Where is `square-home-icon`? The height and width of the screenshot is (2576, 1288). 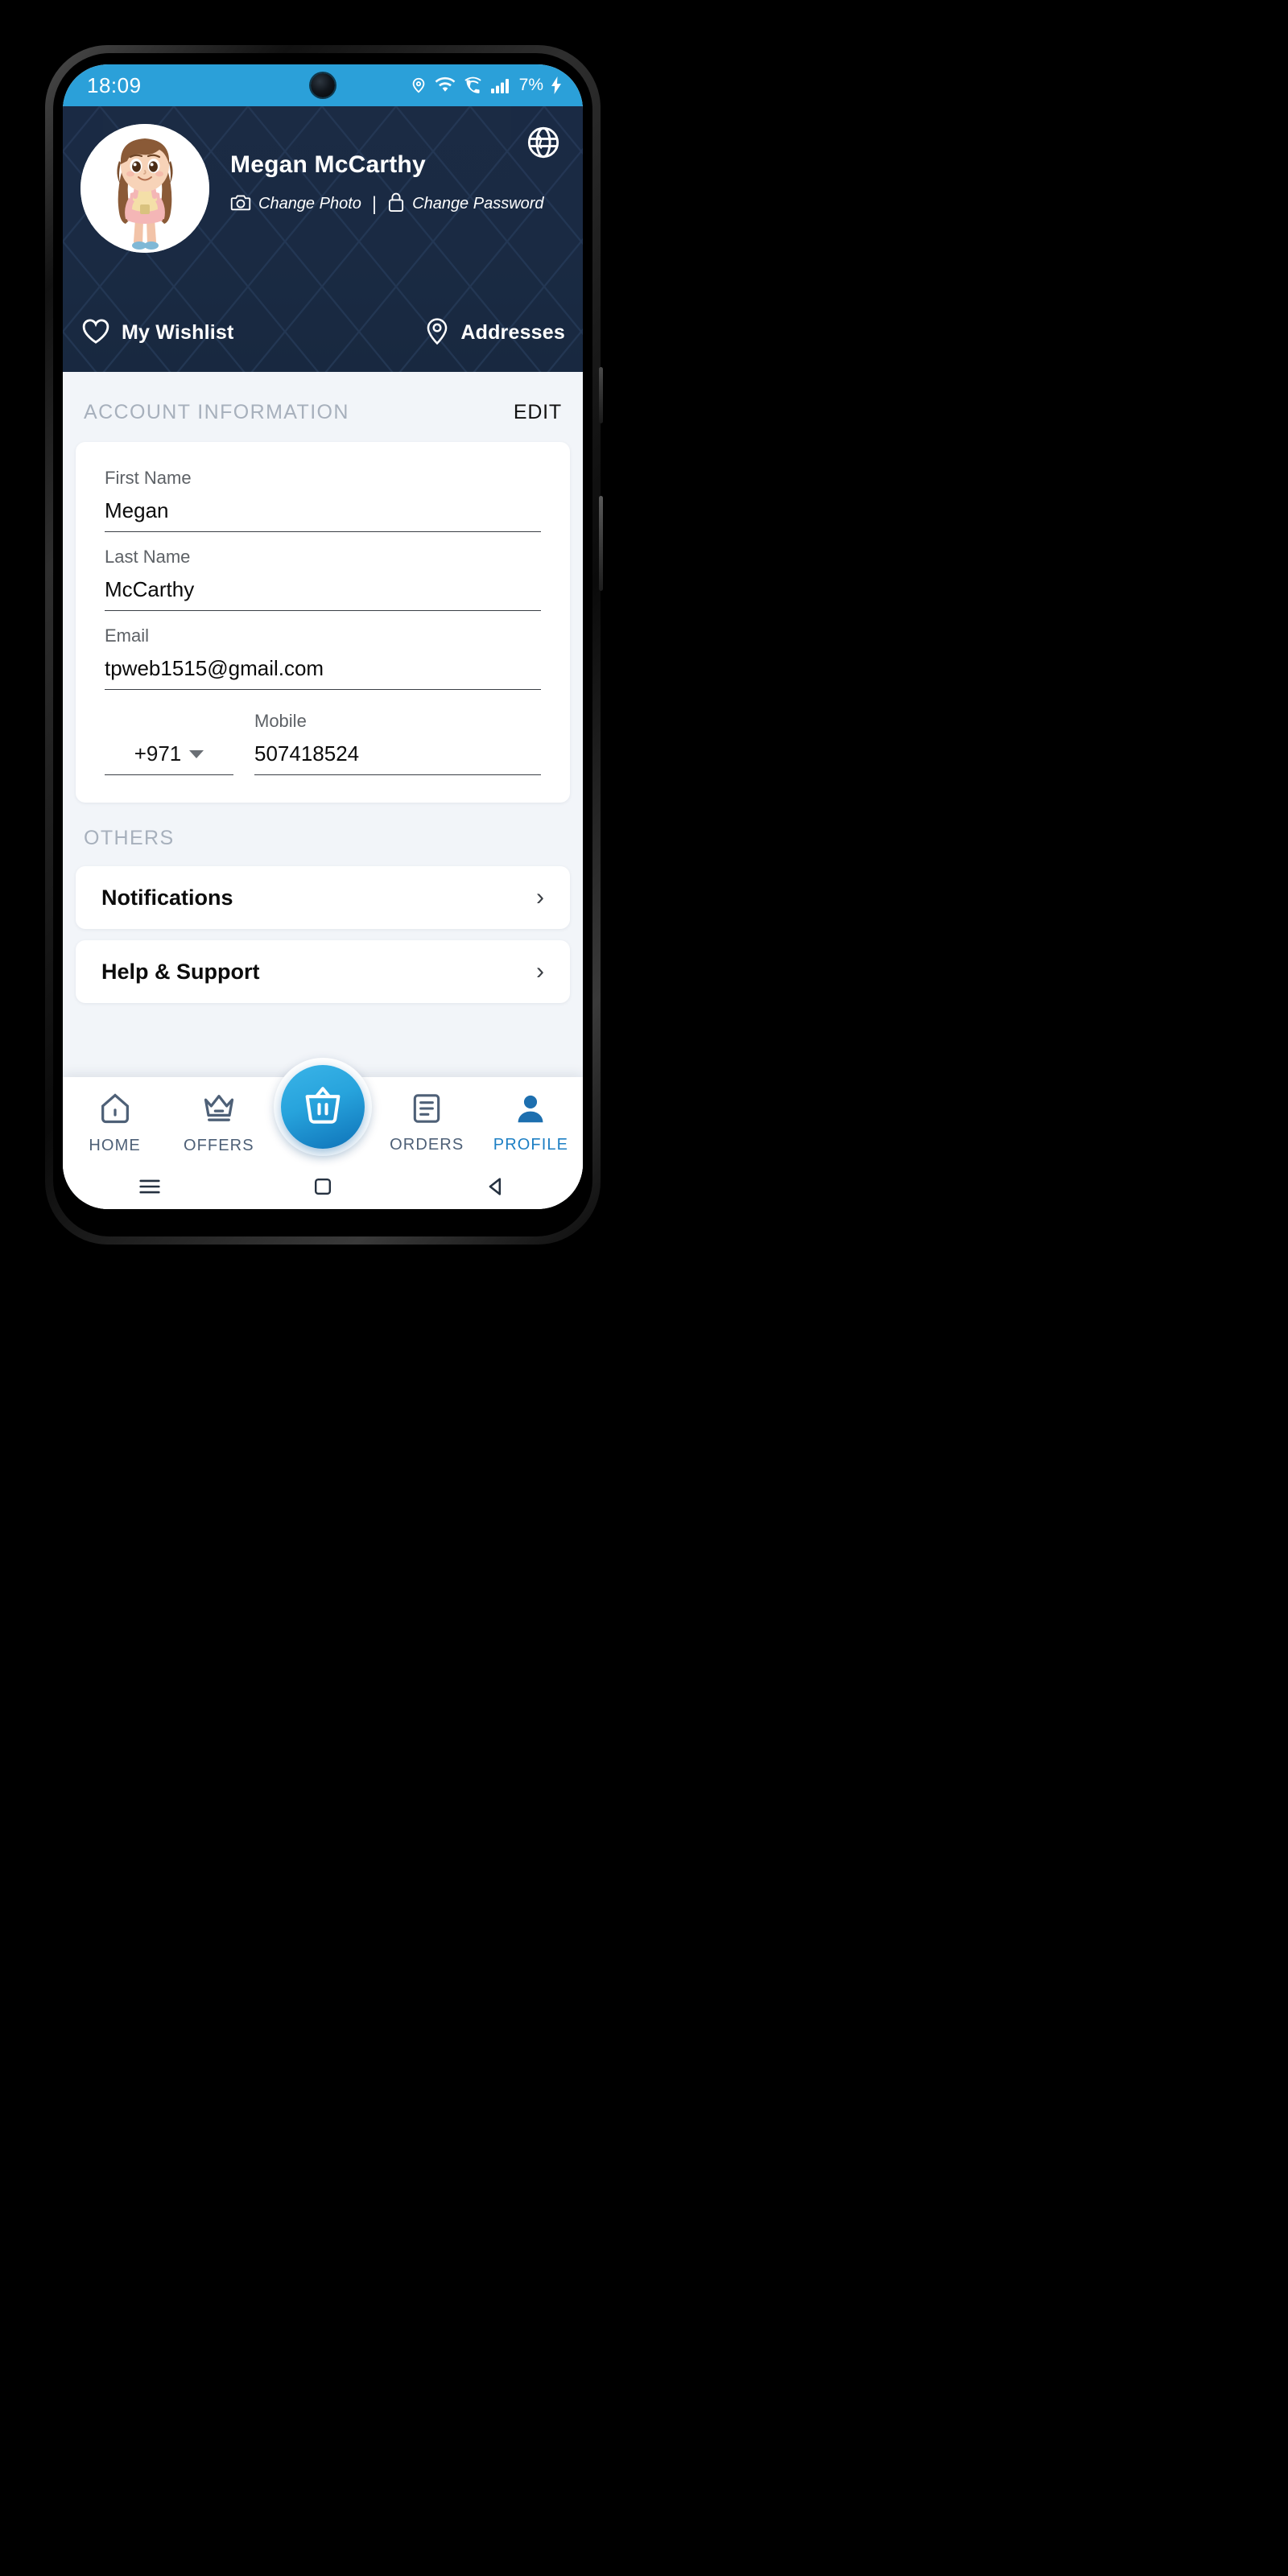 square-home-icon is located at coordinates (323, 1188).